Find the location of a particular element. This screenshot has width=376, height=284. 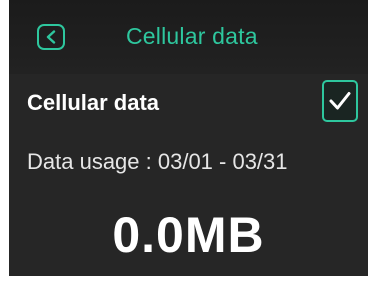

cellular-data-checkbox is located at coordinates (340, 101).